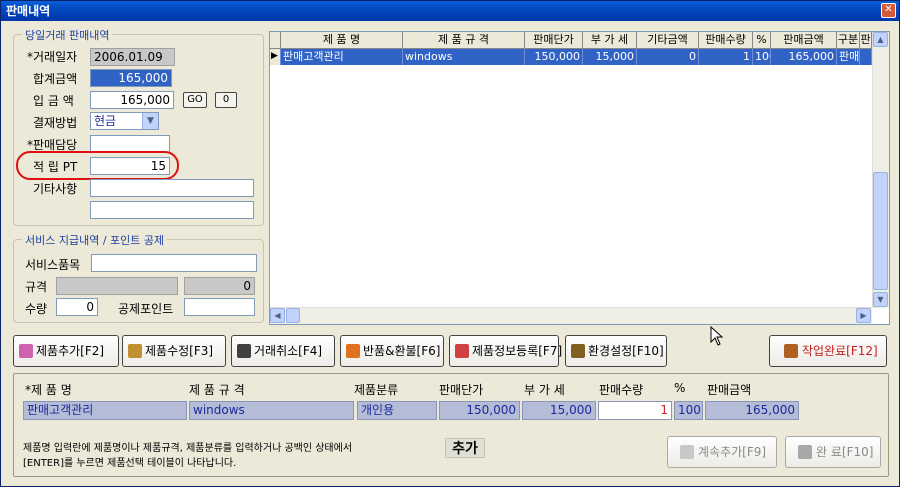 This screenshot has height=487, width=900. Describe the element at coordinates (559, 410) in the screenshot. I see `entry-vat-field: 15,000` at that location.